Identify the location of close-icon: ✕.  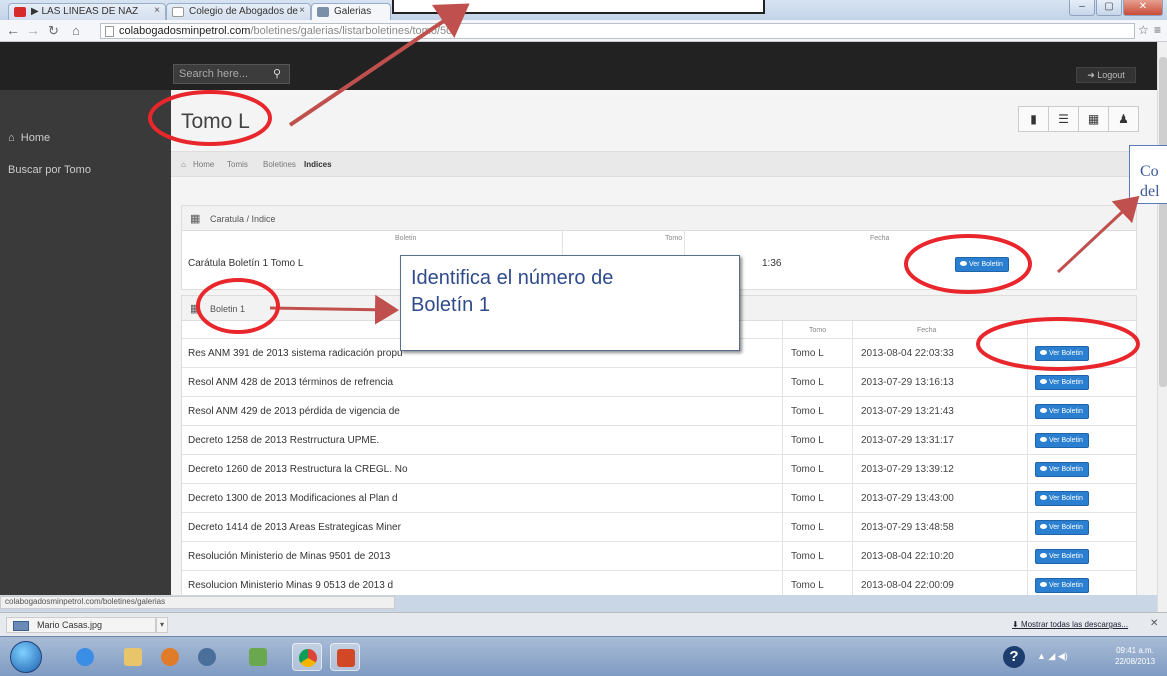
(1154, 623).